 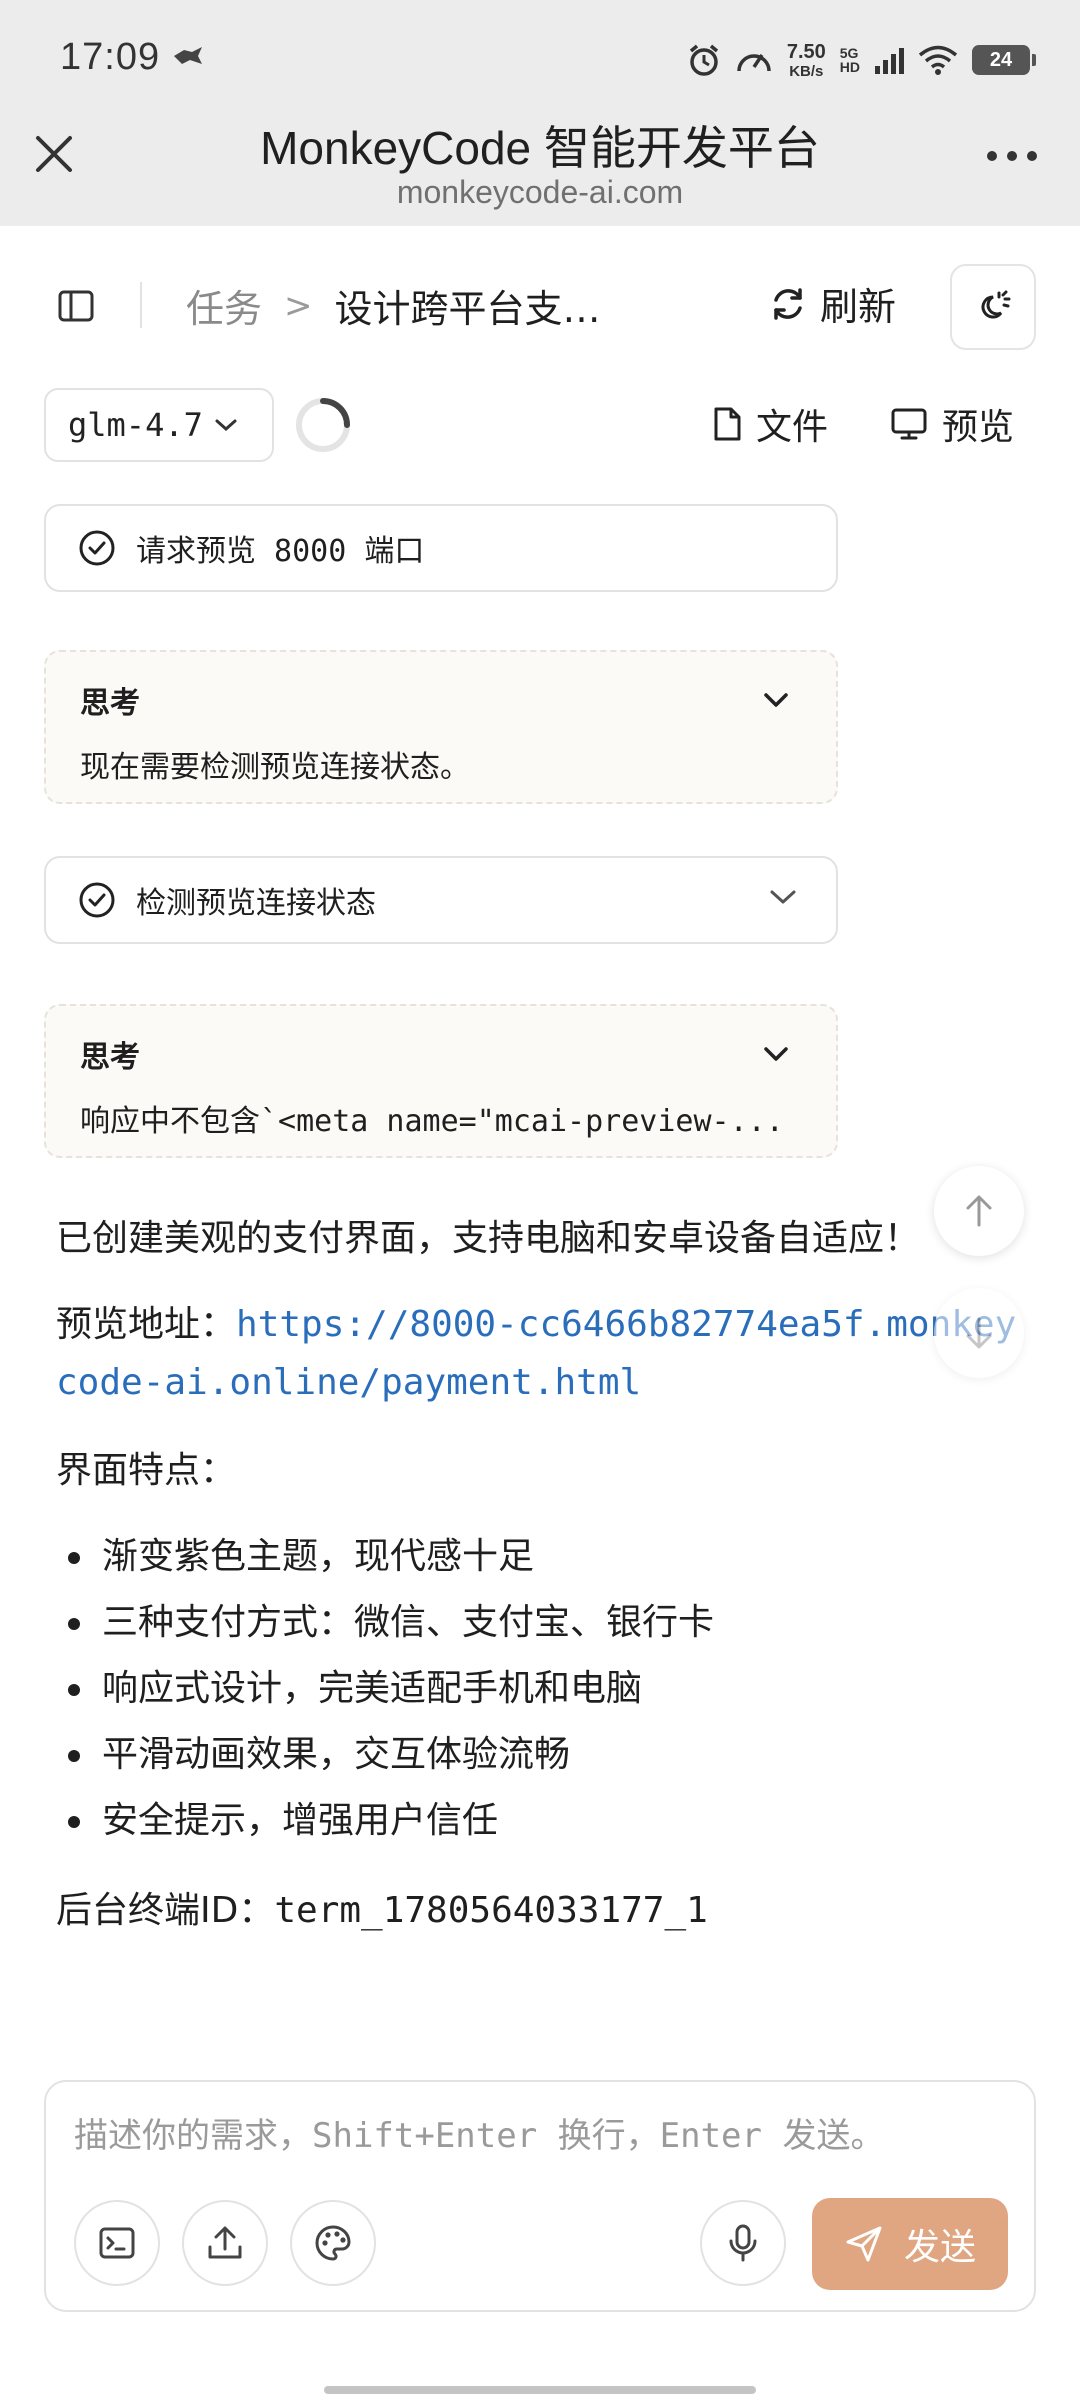 What do you see at coordinates (110, 57) in the screenshot?
I see `status-time: 17:09` at bounding box center [110, 57].